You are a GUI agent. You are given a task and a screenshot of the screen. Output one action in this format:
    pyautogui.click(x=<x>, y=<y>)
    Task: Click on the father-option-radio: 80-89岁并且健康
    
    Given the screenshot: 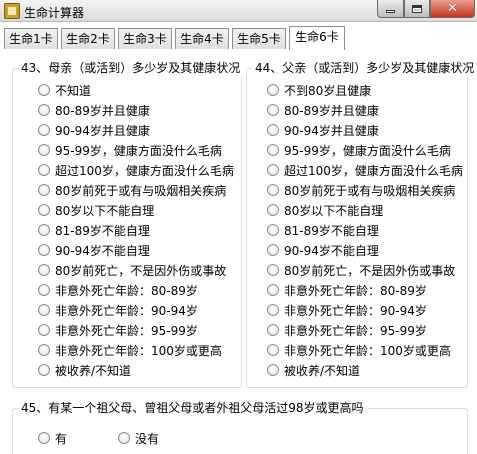 What is the action you would take?
    pyautogui.click(x=323, y=110)
    